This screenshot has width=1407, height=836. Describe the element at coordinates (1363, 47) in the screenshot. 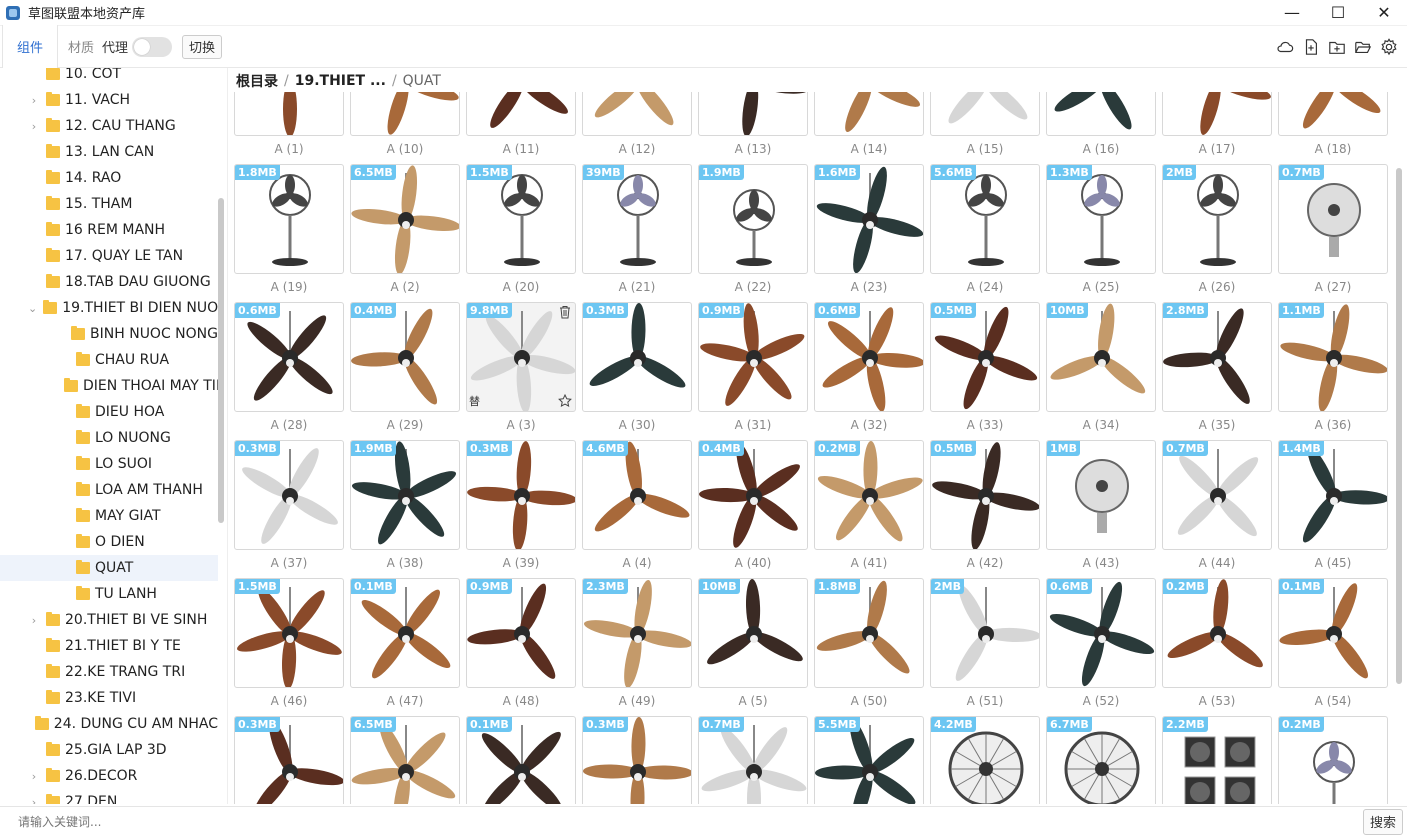

I see `open-folder-icon` at that location.